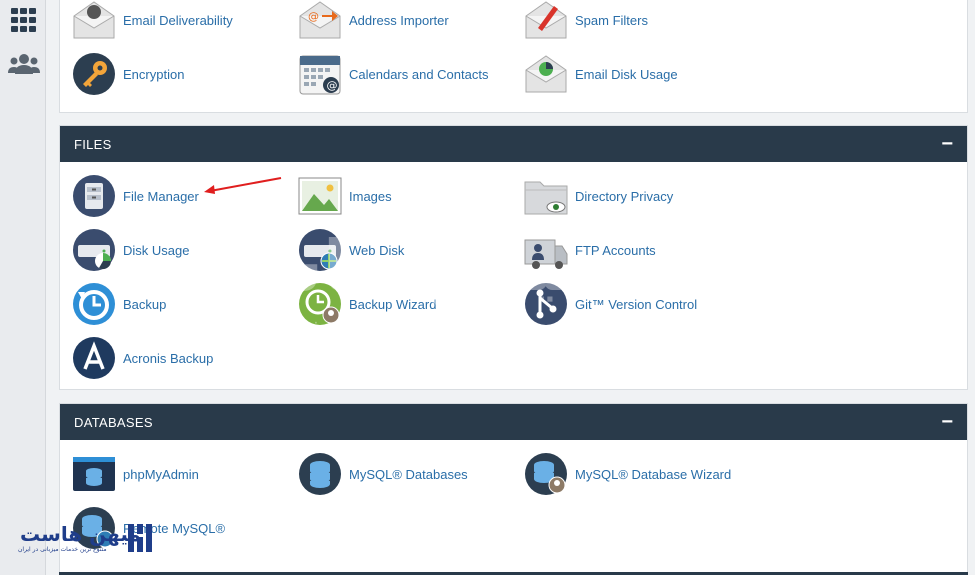 Image resolution: width=975 pixels, height=575 pixels. I want to click on databases-panel-title: DATABASES, so click(113, 422).